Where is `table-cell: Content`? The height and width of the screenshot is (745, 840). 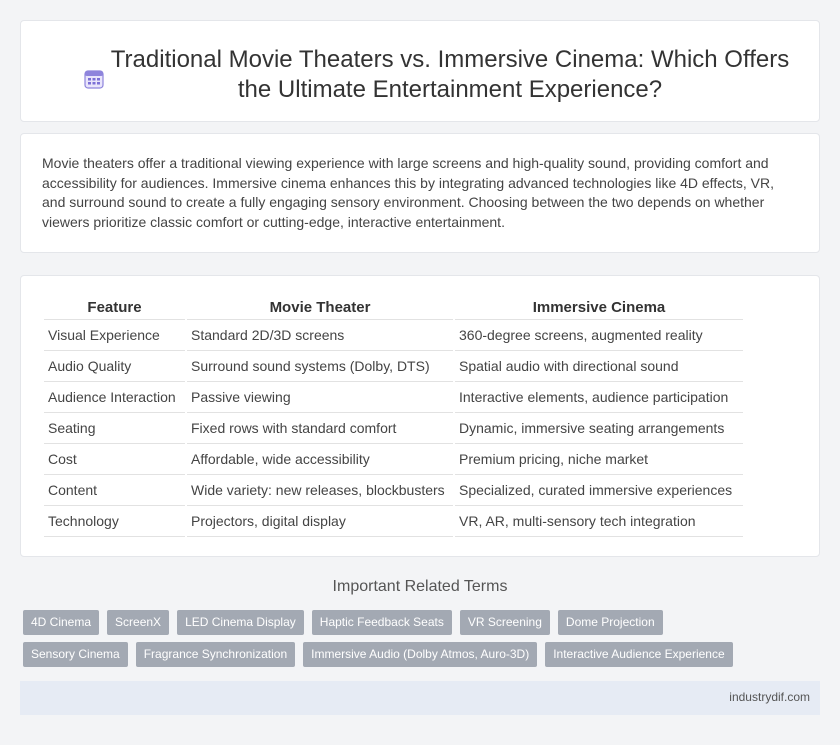
table-cell: Content is located at coordinates (114, 490).